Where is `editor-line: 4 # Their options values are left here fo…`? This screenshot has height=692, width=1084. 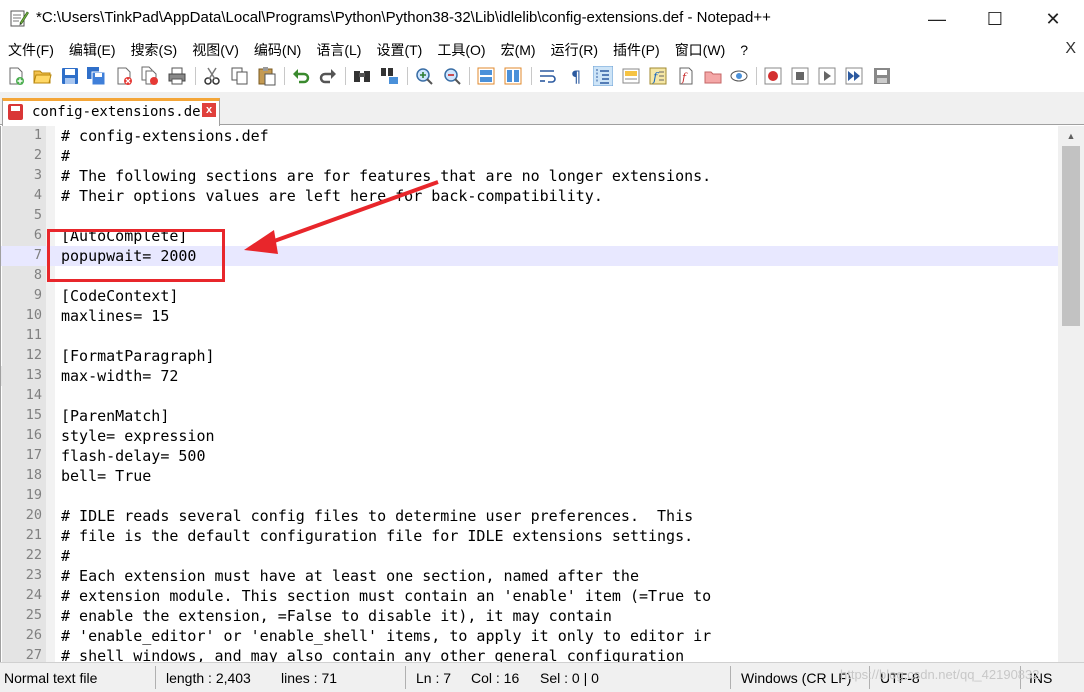 editor-line: 4 # Their options values are left here fo… is located at coordinates (530, 196).